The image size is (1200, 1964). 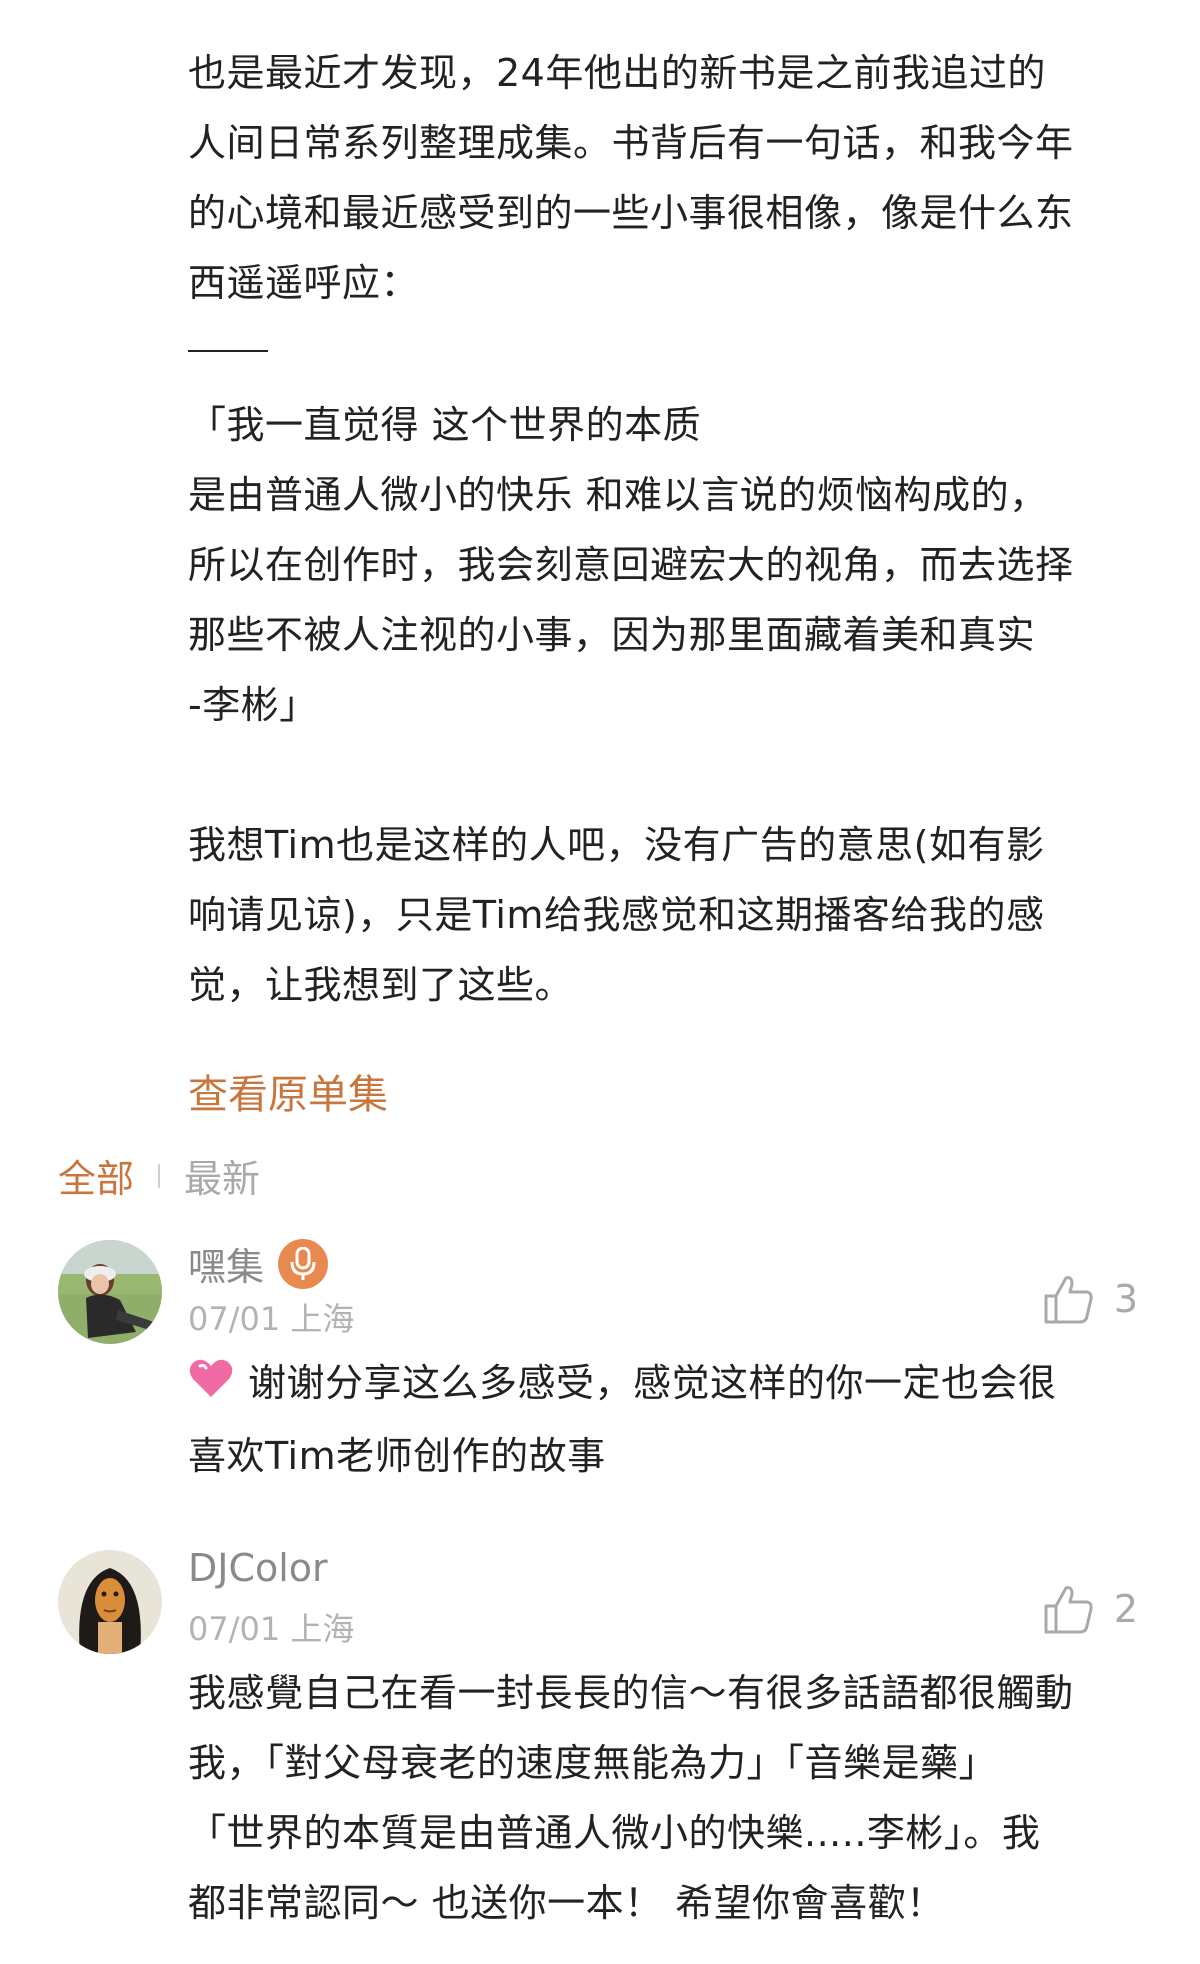 What do you see at coordinates (303, 1263) in the screenshot?
I see `microphone-icon` at bounding box center [303, 1263].